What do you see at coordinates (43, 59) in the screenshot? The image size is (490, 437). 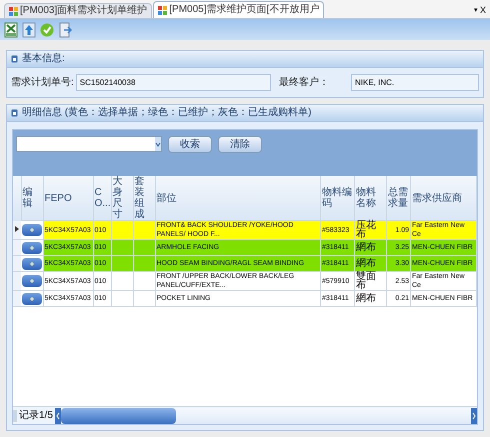 I see `panel-title: 基本信息:` at bounding box center [43, 59].